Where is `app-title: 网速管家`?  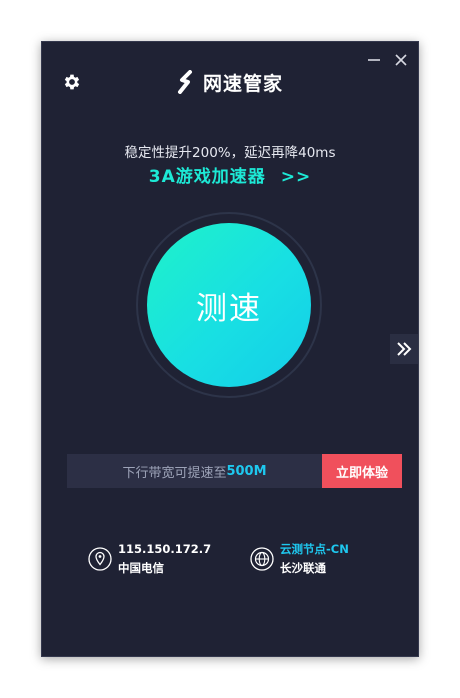 app-title: 网速管家 is located at coordinates (243, 83).